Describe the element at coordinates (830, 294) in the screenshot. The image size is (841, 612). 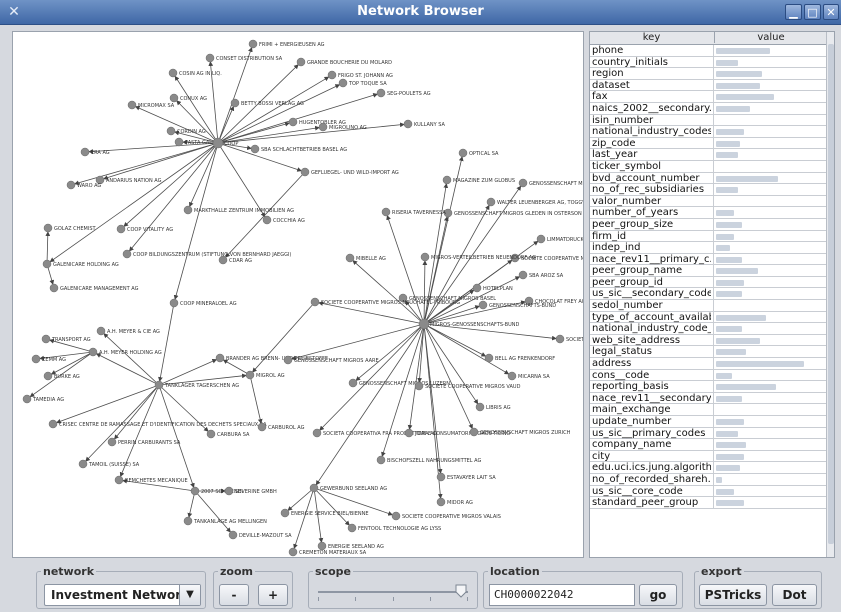
I see `vertical-scrollbar` at that location.